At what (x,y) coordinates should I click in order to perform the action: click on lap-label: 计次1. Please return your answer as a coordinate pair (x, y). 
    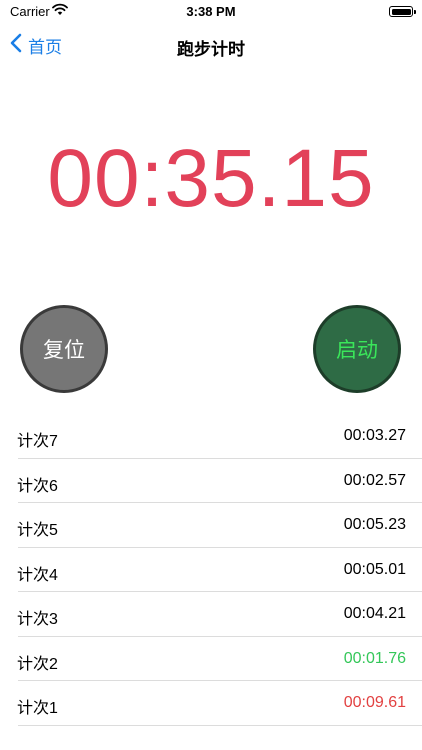
    Looking at the image, I should click on (37, 708).